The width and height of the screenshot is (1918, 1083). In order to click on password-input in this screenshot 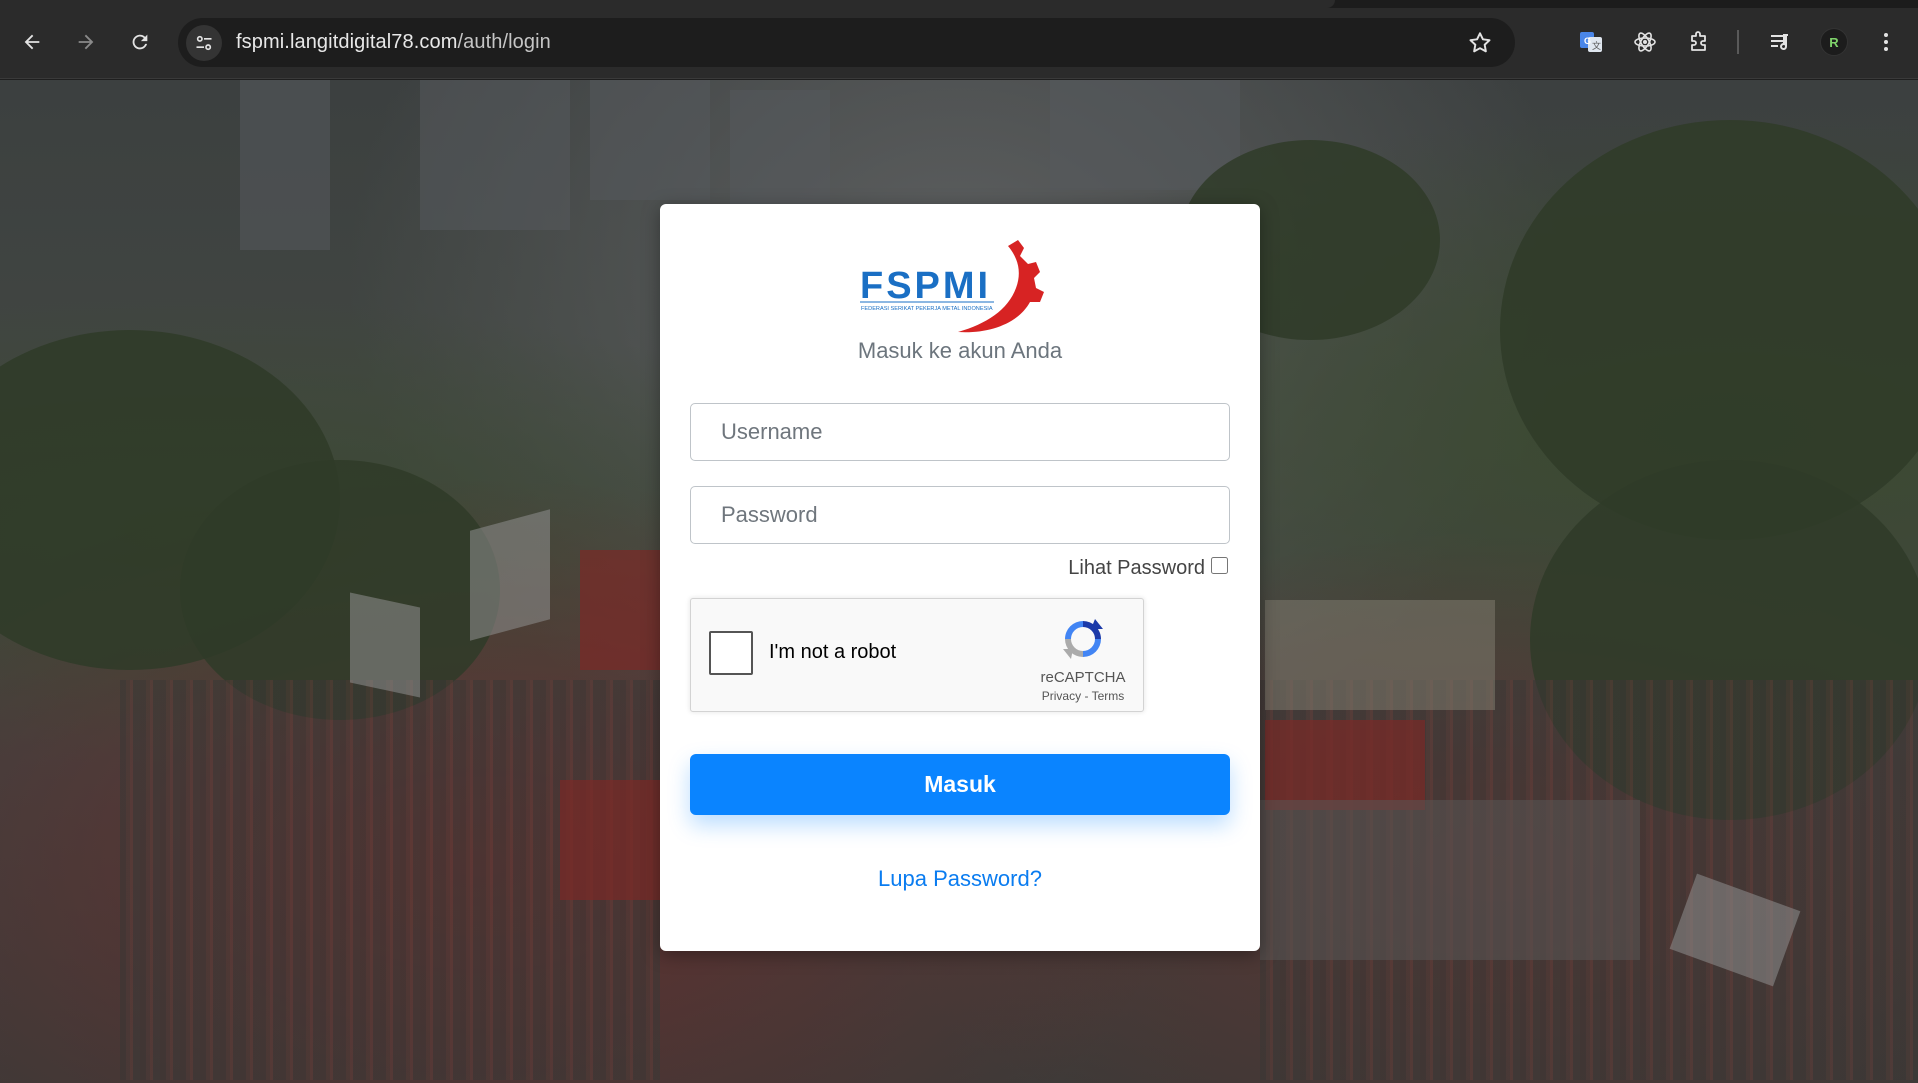, I will do `click(960, 515)`.